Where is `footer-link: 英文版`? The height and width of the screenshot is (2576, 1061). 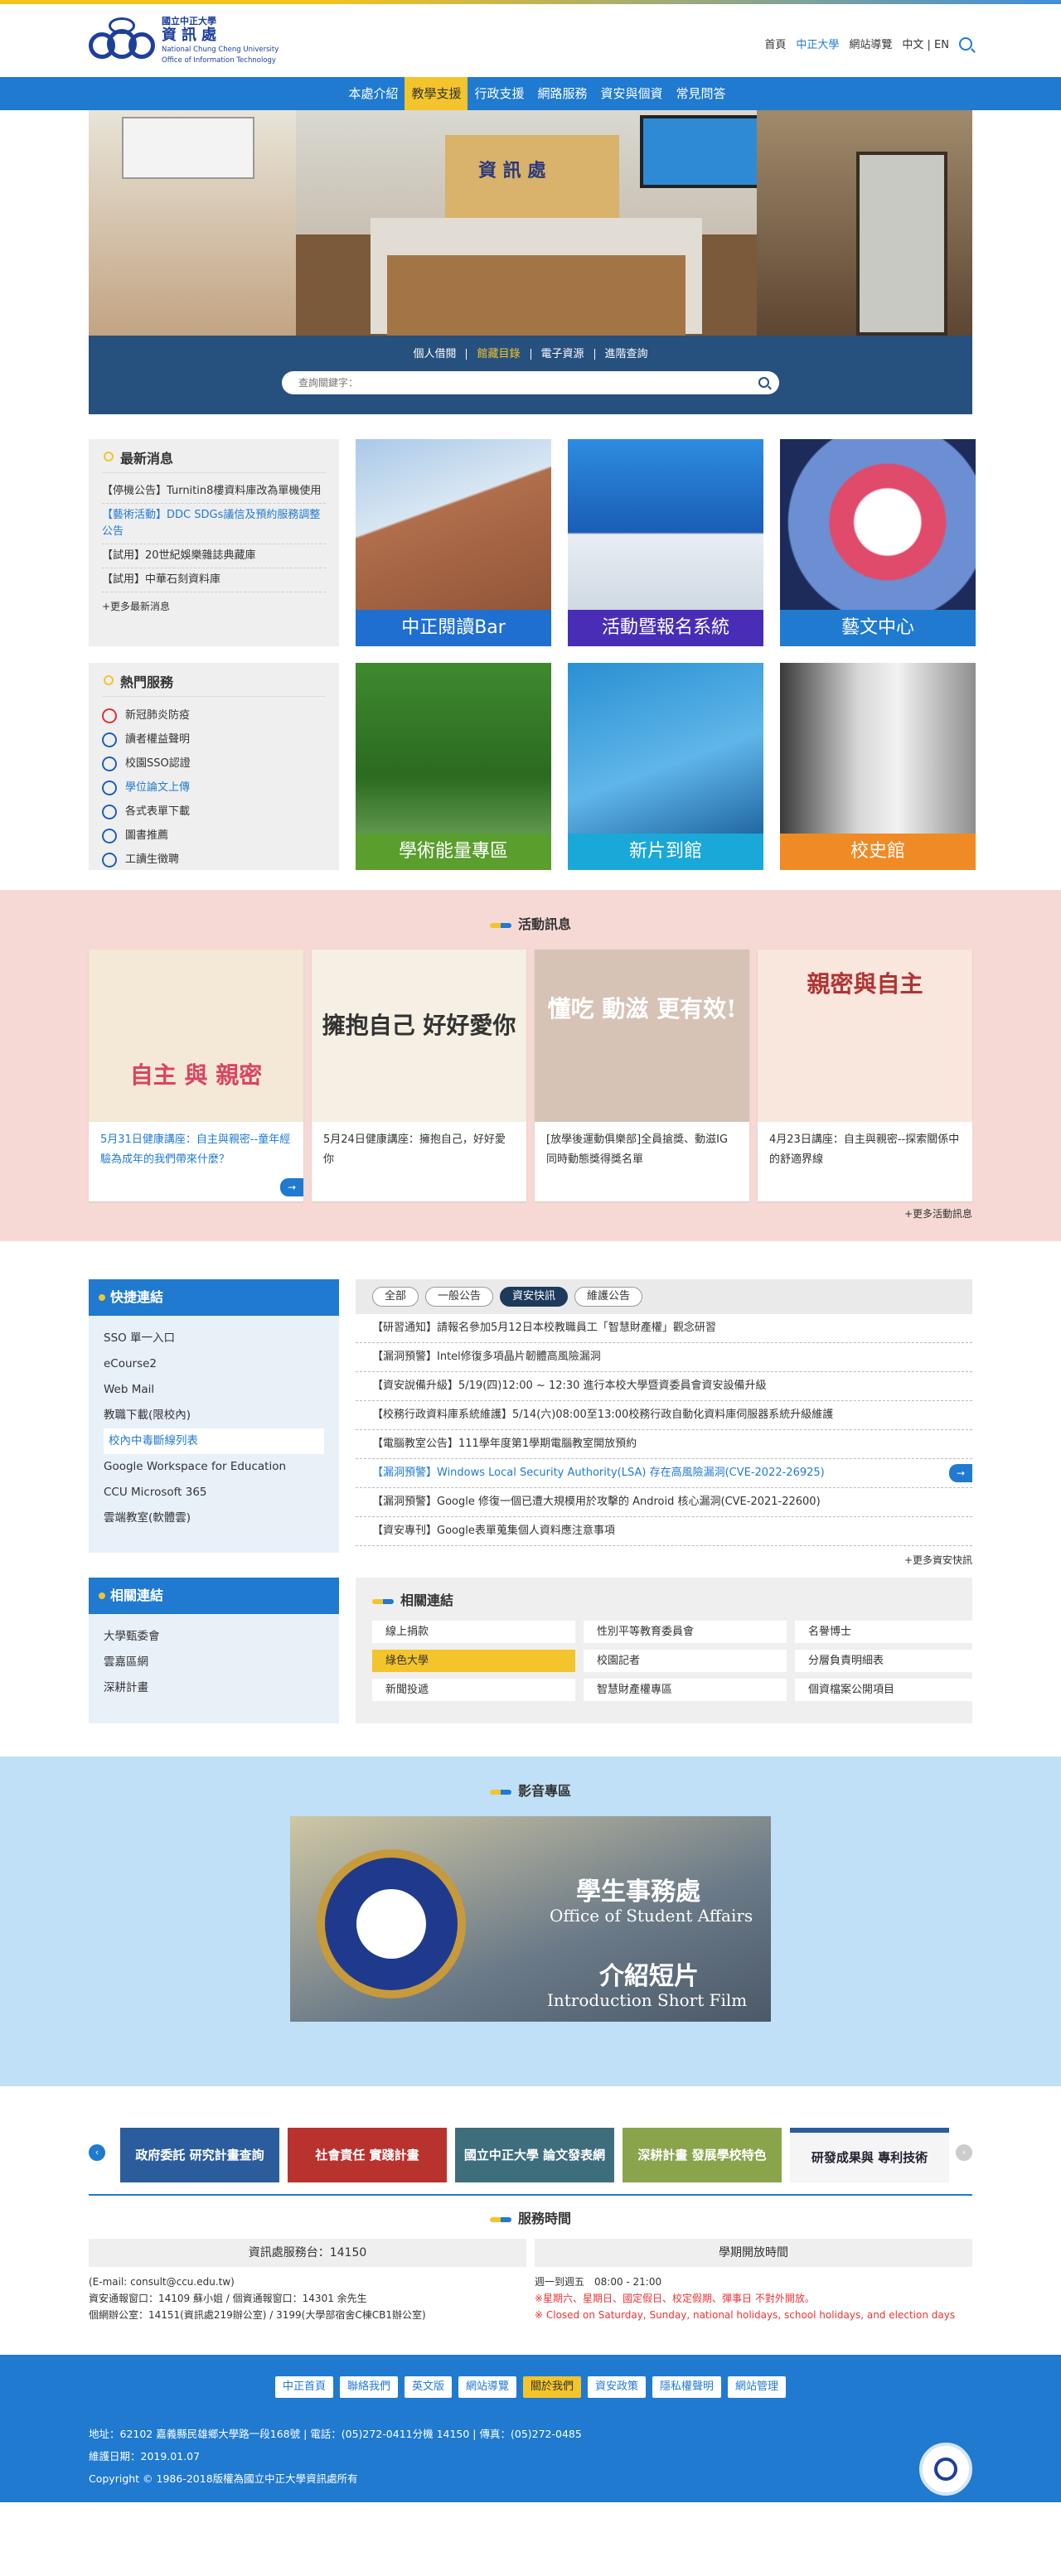 footer-link: 英文版 is located at coordinates (428, 2387).